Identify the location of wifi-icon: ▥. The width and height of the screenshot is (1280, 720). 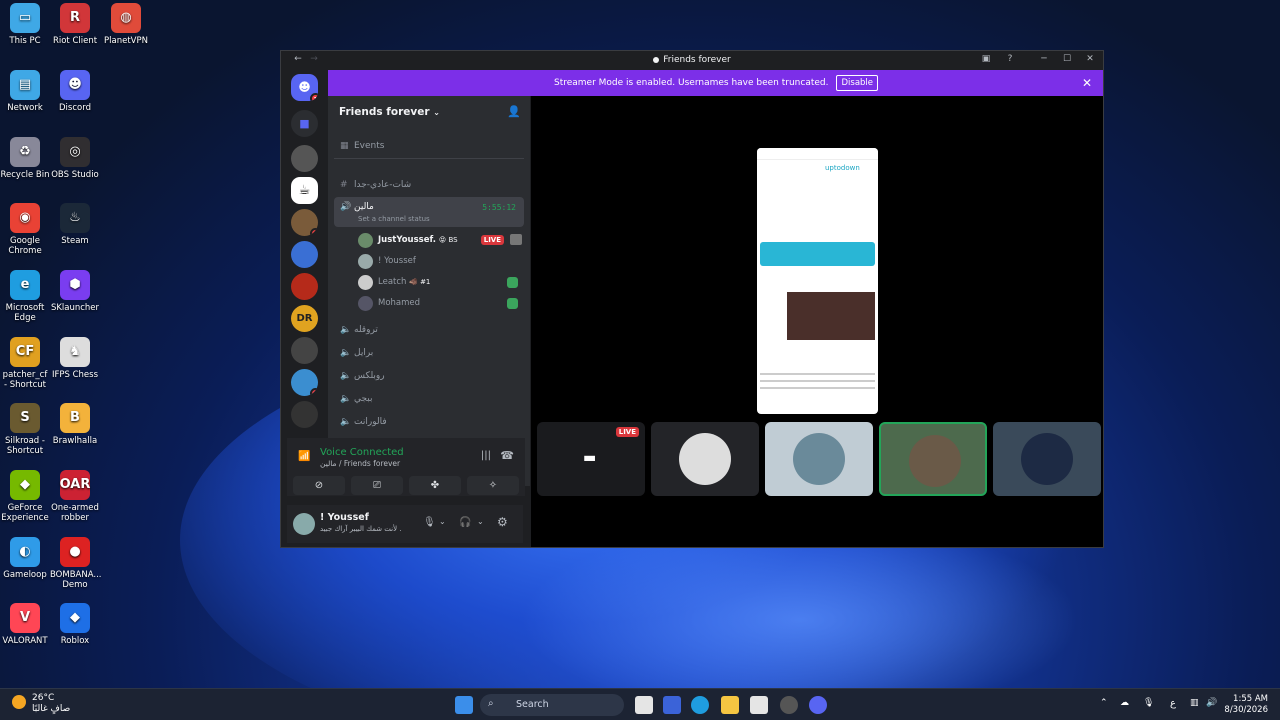
(1194, 703).